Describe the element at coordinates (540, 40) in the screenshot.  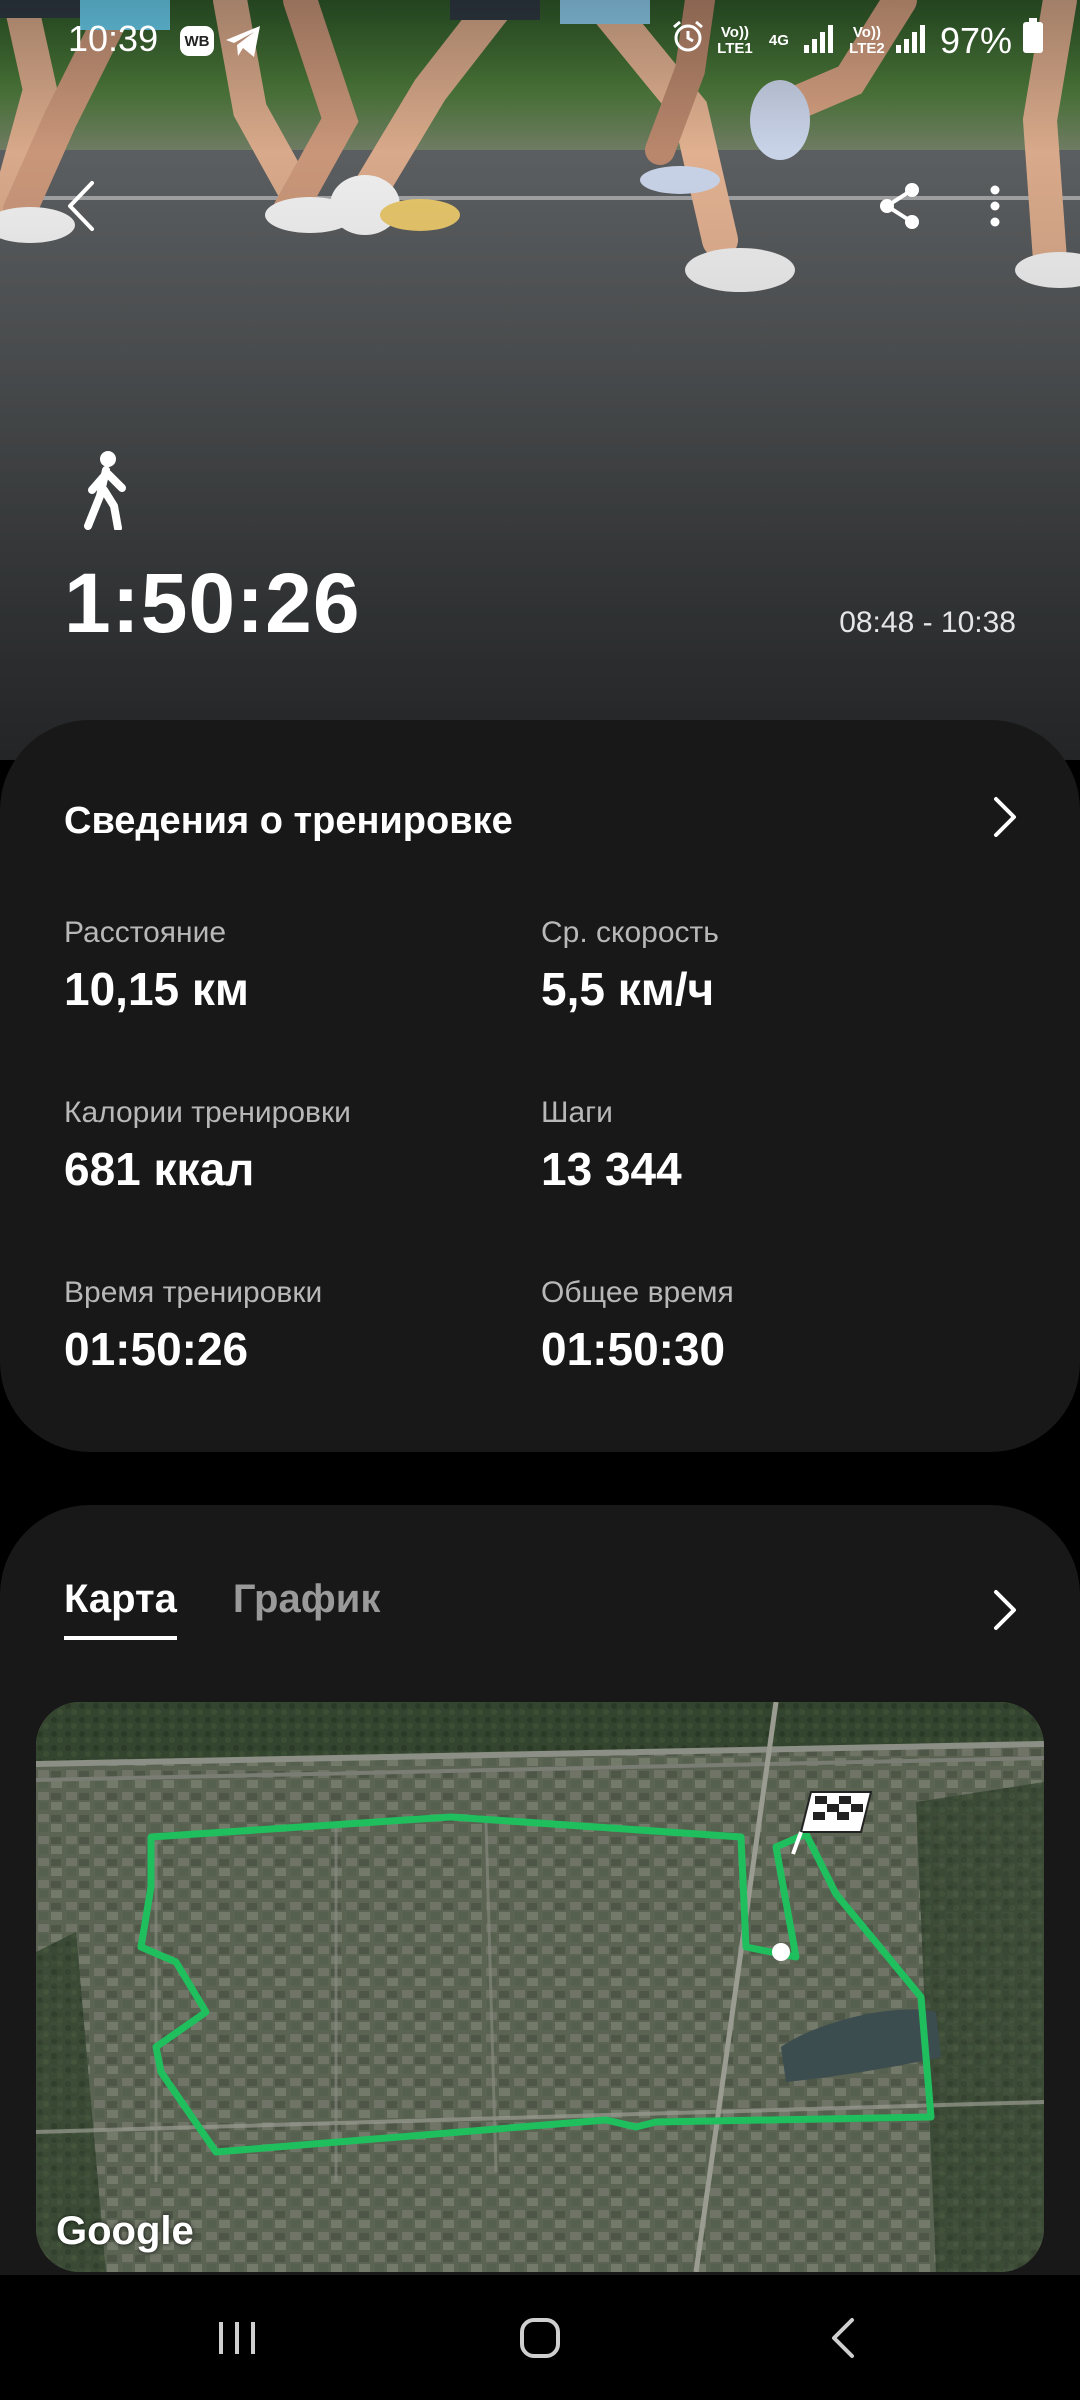
I see `status-bar: 10:39 WB Vo)) LTE1 4G Vo)) LTE2 97%` at that location.